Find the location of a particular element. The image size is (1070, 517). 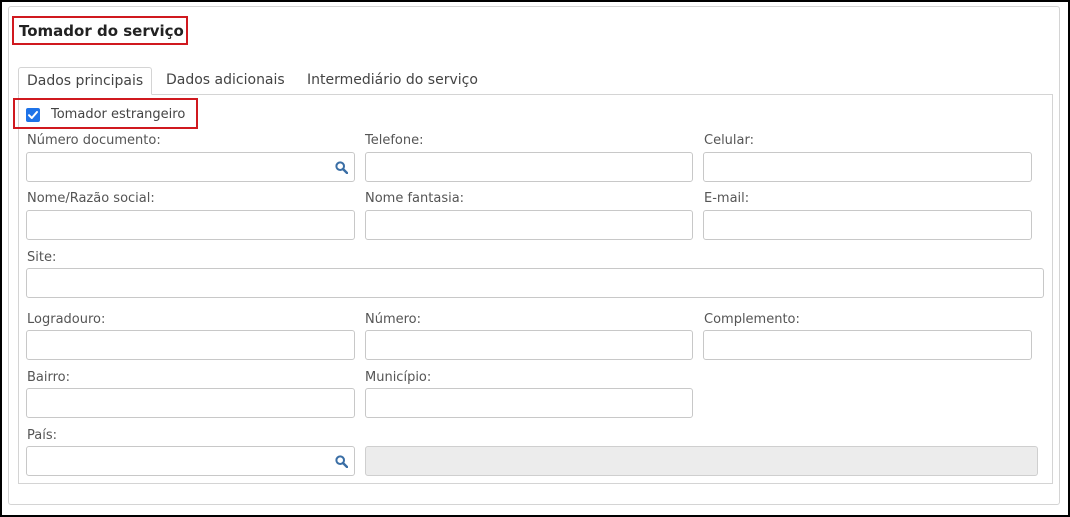

numero-input is located at coordinates (529, 345).